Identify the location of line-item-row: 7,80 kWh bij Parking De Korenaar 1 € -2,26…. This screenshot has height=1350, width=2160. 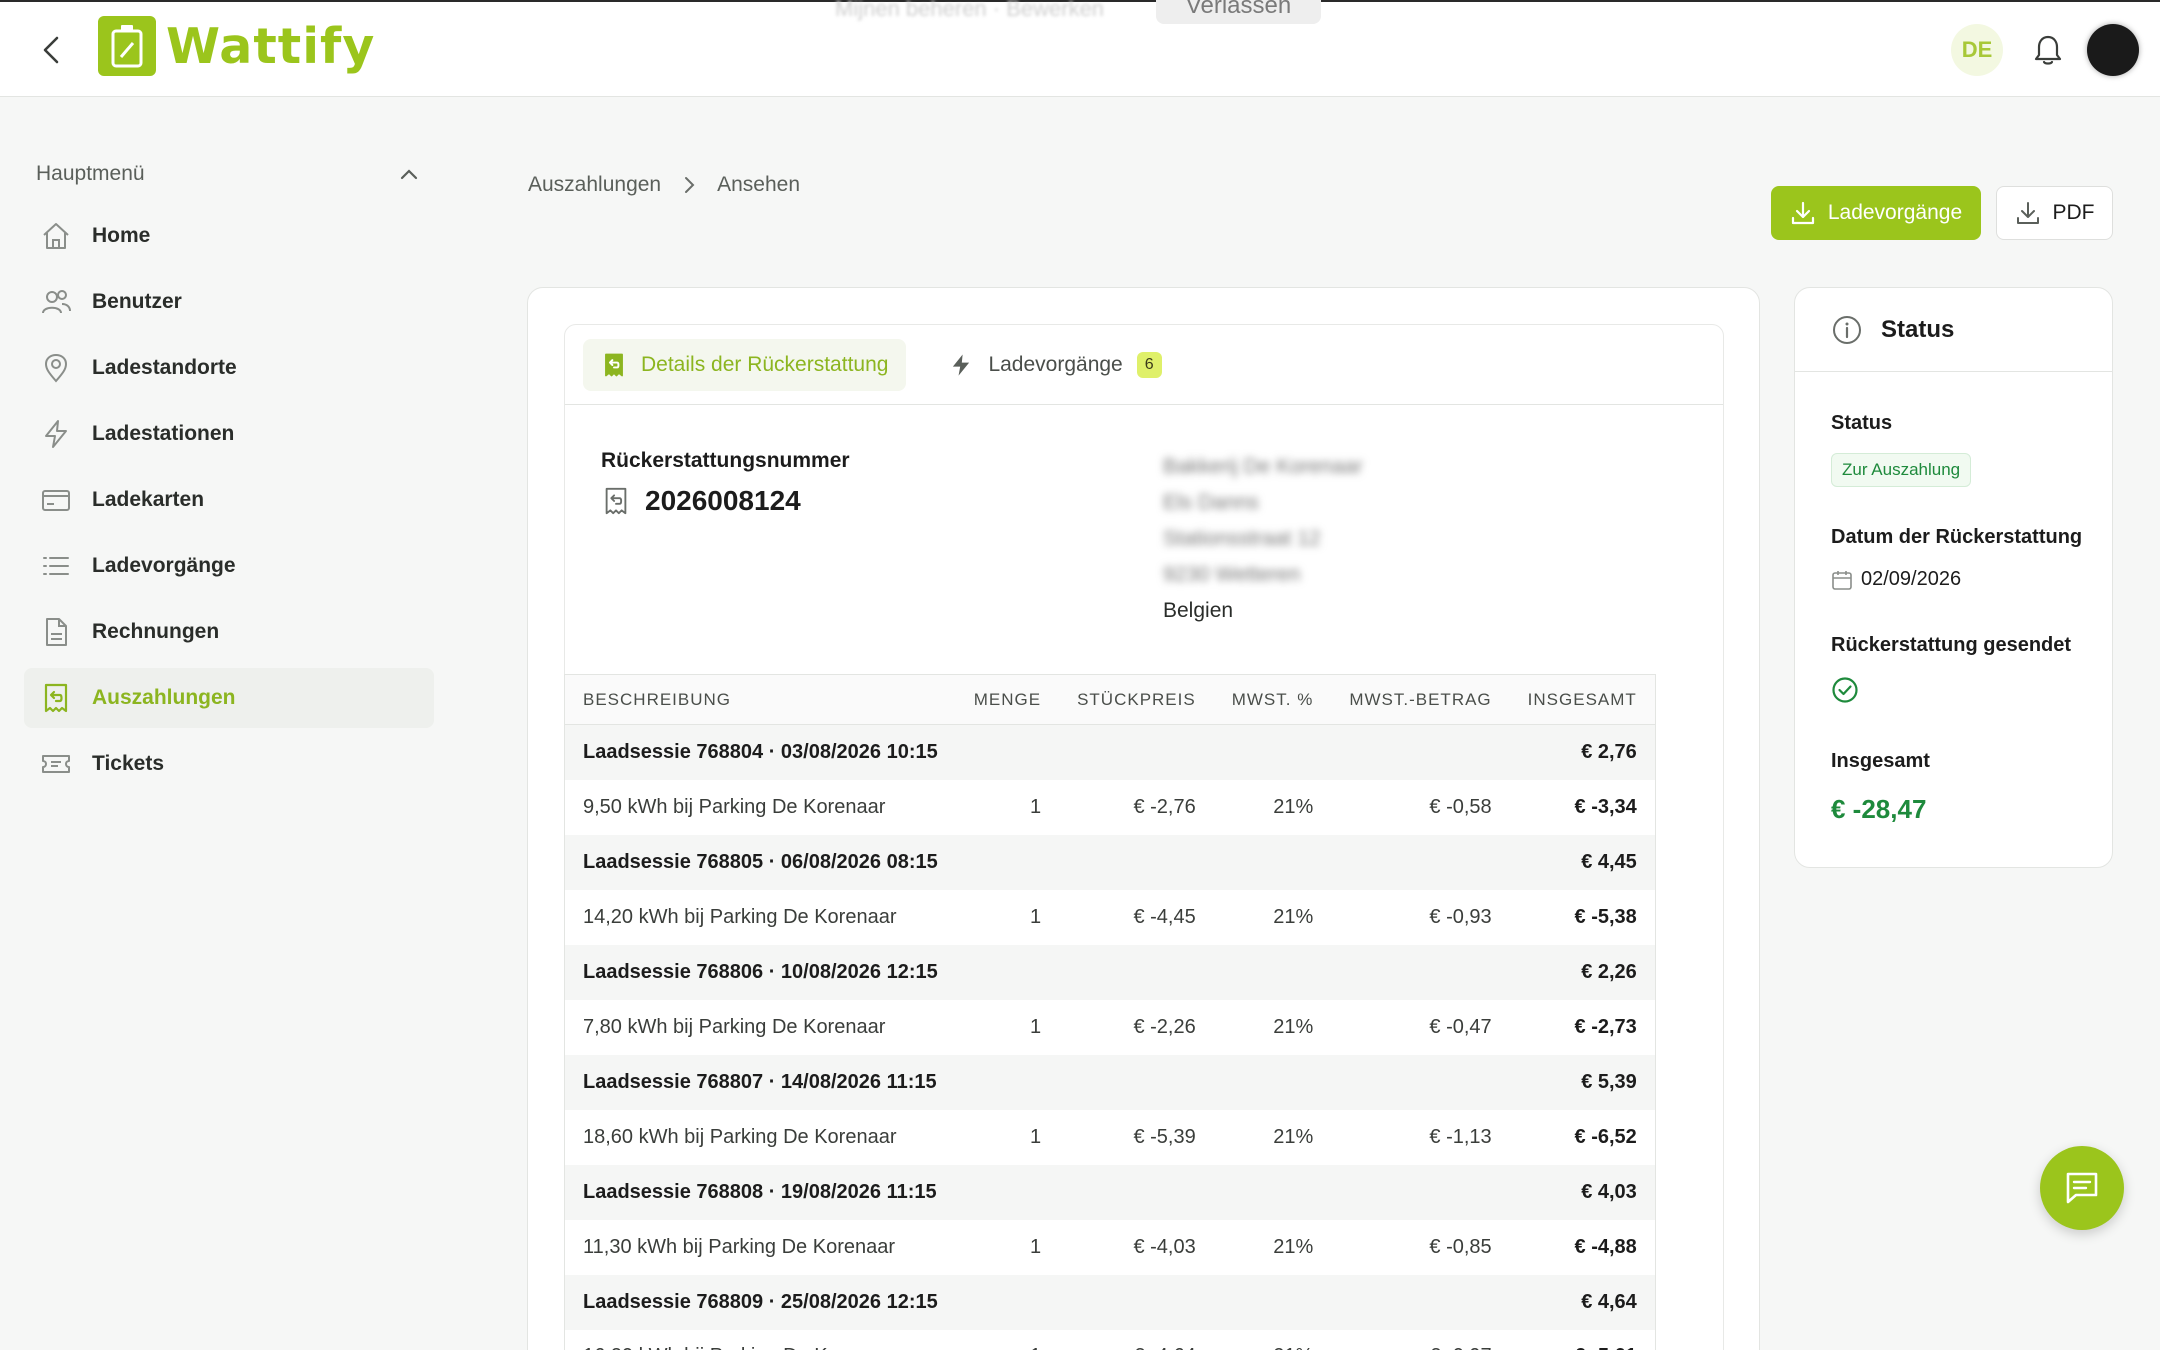
(1110, 1027).